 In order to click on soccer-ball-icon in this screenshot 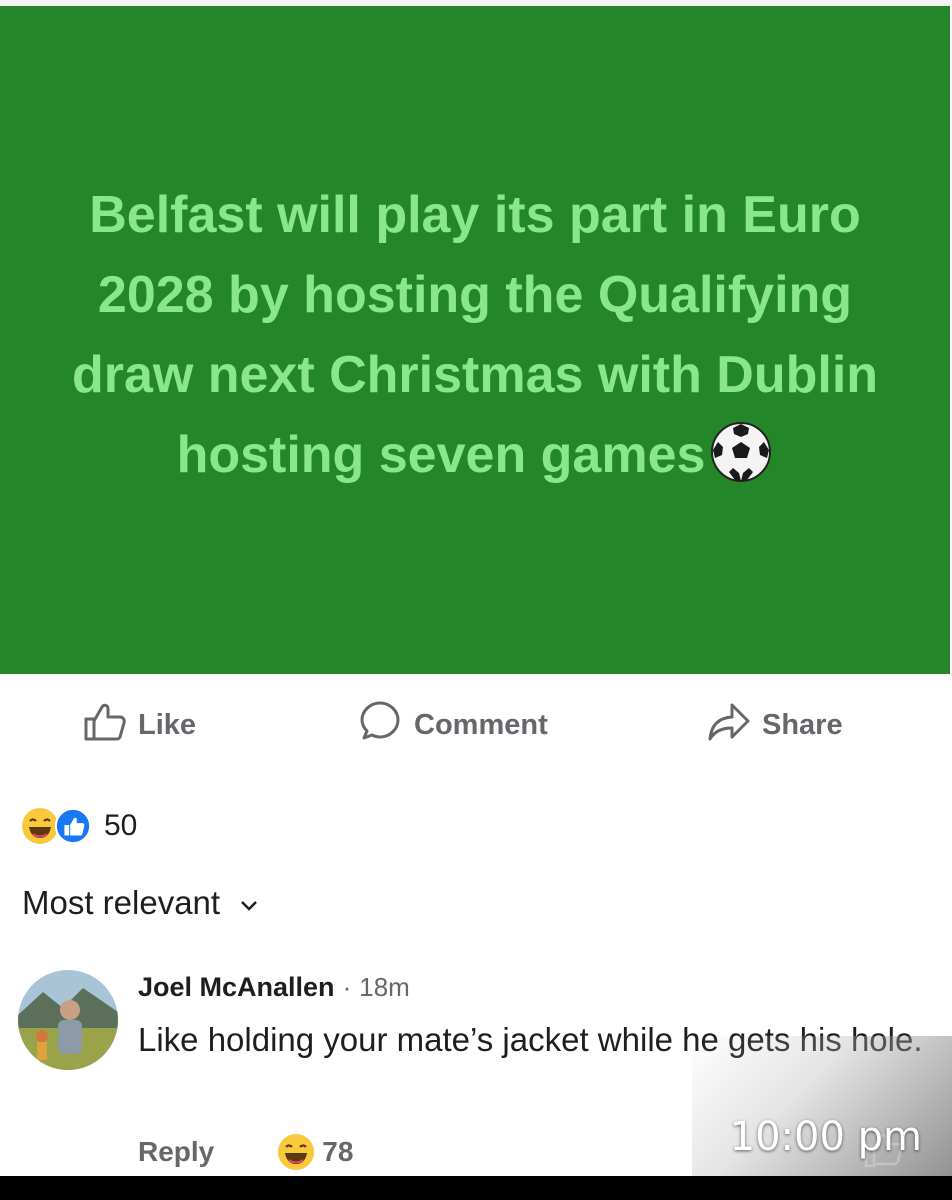, I will do `click(741, 452)`.